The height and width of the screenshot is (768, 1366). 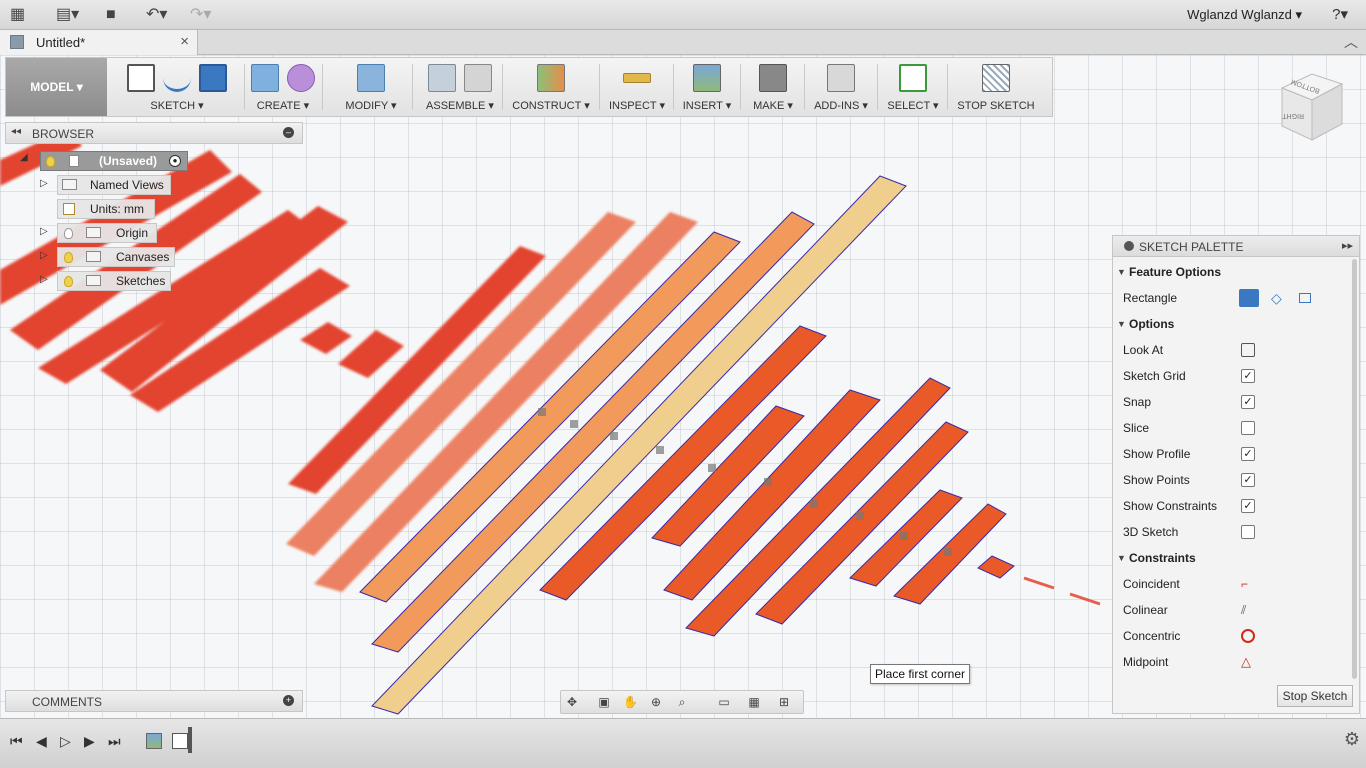 What do you see at coordinates (1236, 246) in the screenshot?
I see `palette-header: SKETCH PALETTE ▸▸` at bounding box center [1236, 246].